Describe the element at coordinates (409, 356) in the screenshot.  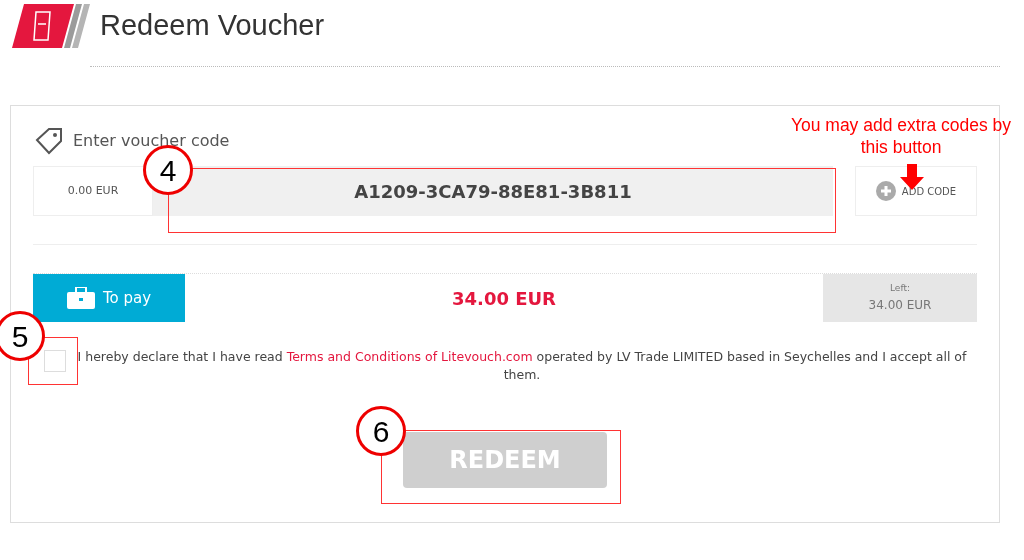
I see `terms-link: Terms and Conditions of Litevouch.com` at that location.